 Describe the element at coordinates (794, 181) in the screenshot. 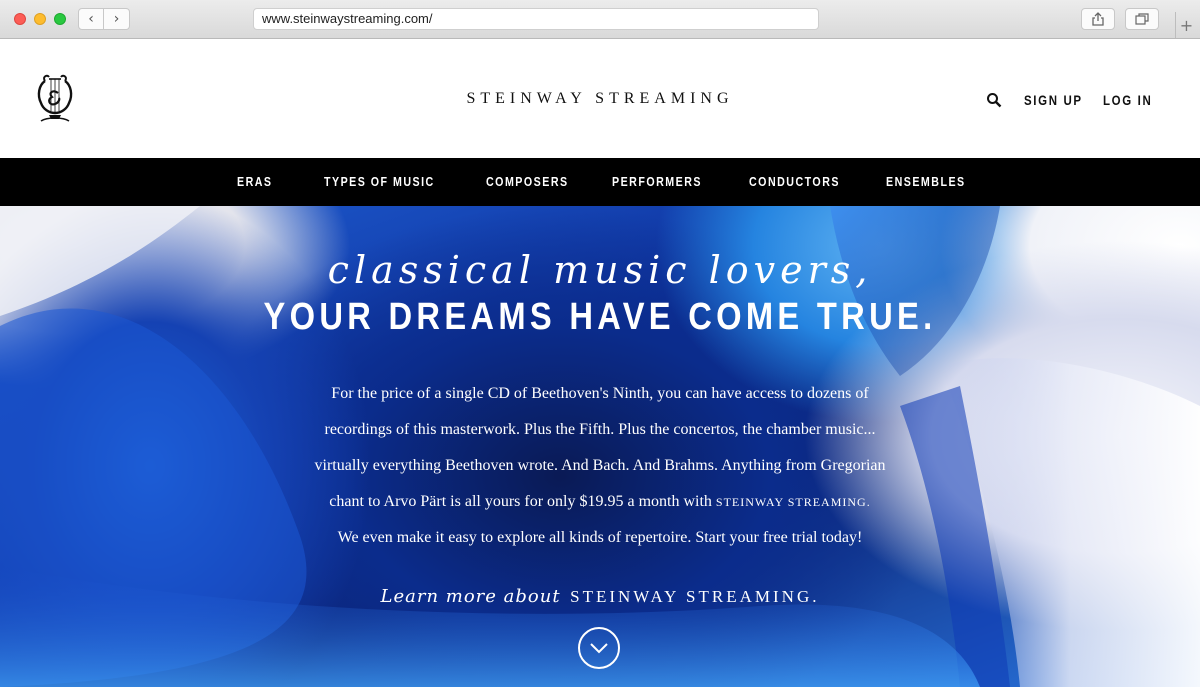

I see `nav-item-conductors: CONDUCTORS` at that location.